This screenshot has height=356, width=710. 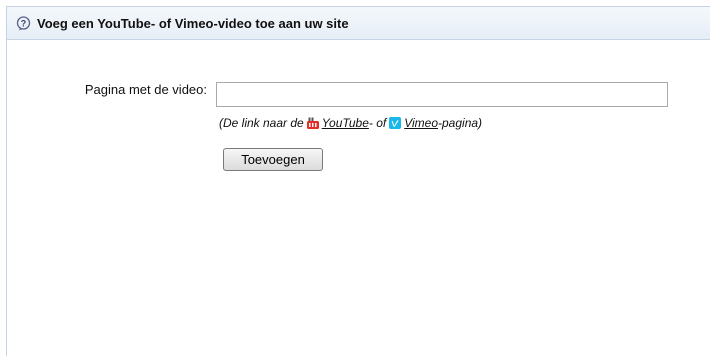 I want to click on hint-prefix: (De link naar de, so click(x=261, y=123).